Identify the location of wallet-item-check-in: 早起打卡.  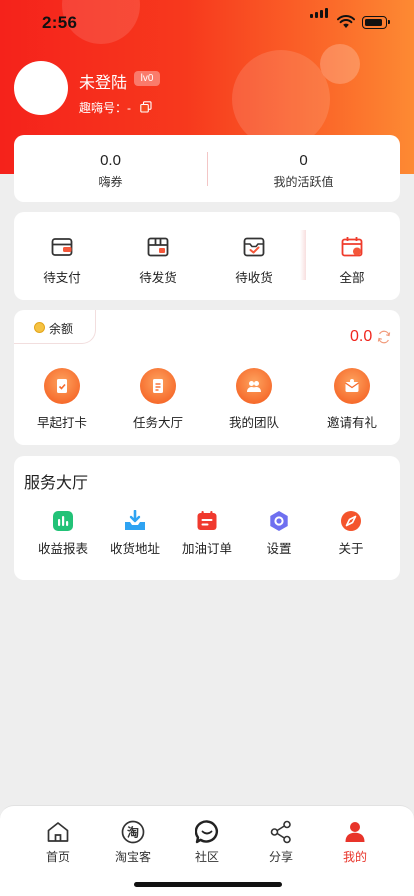
(62, 403).